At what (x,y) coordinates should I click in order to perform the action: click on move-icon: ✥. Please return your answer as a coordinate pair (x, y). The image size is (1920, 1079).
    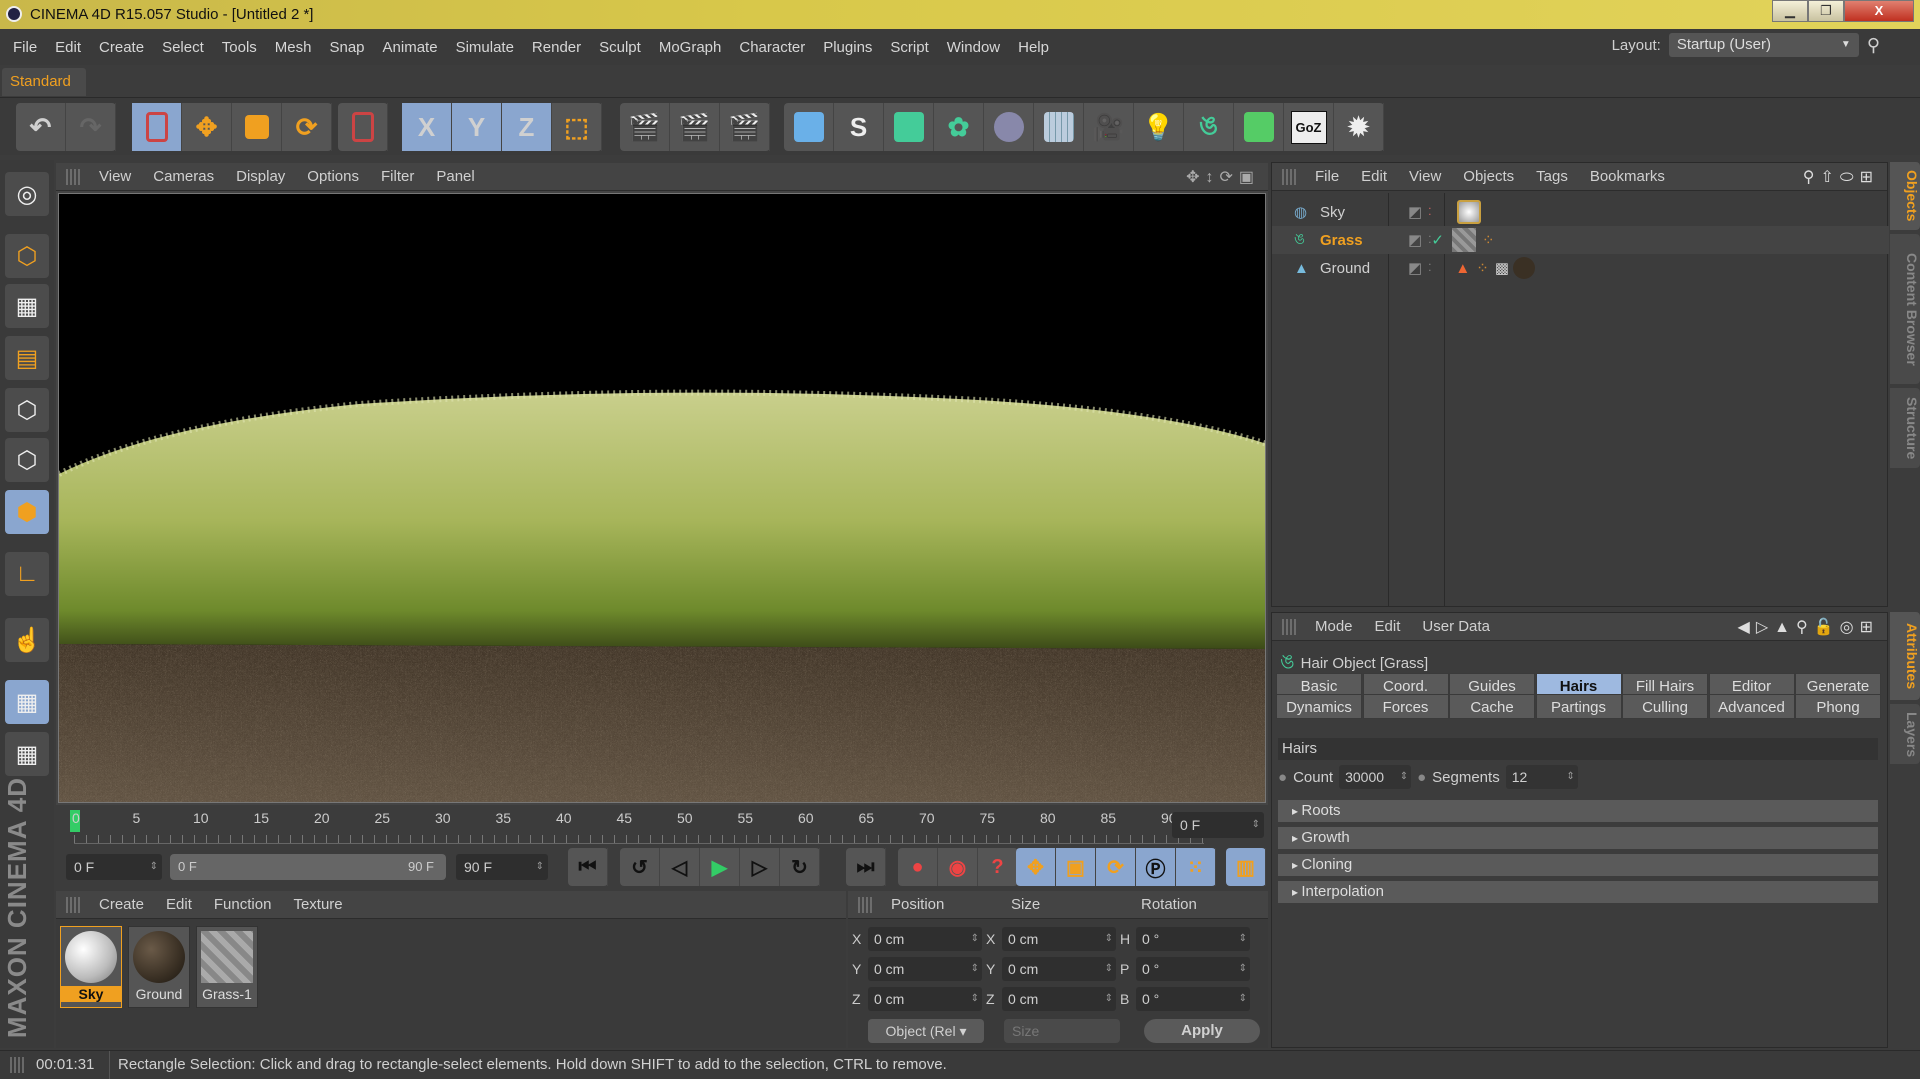
    Looking at the image, I should click on (207, 127).